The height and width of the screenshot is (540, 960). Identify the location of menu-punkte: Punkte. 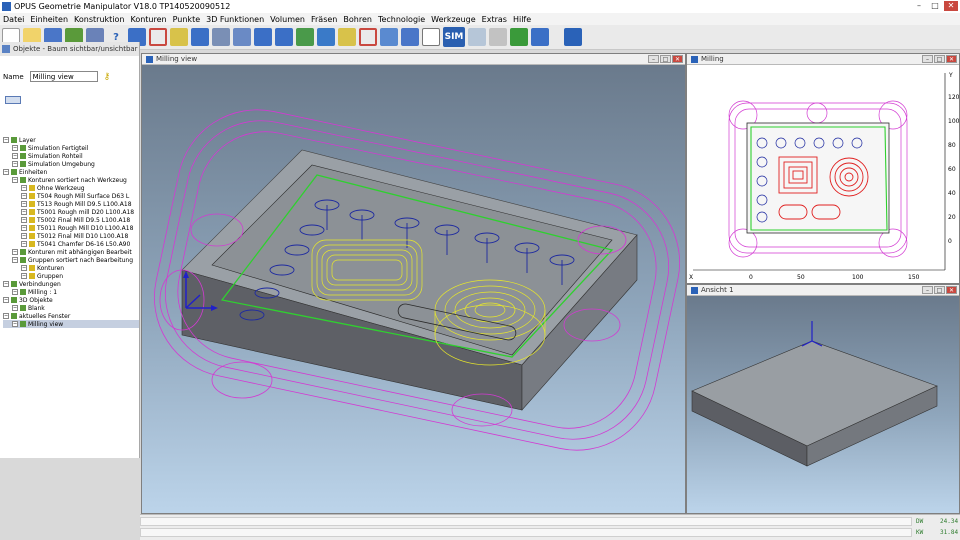
(187, 19).